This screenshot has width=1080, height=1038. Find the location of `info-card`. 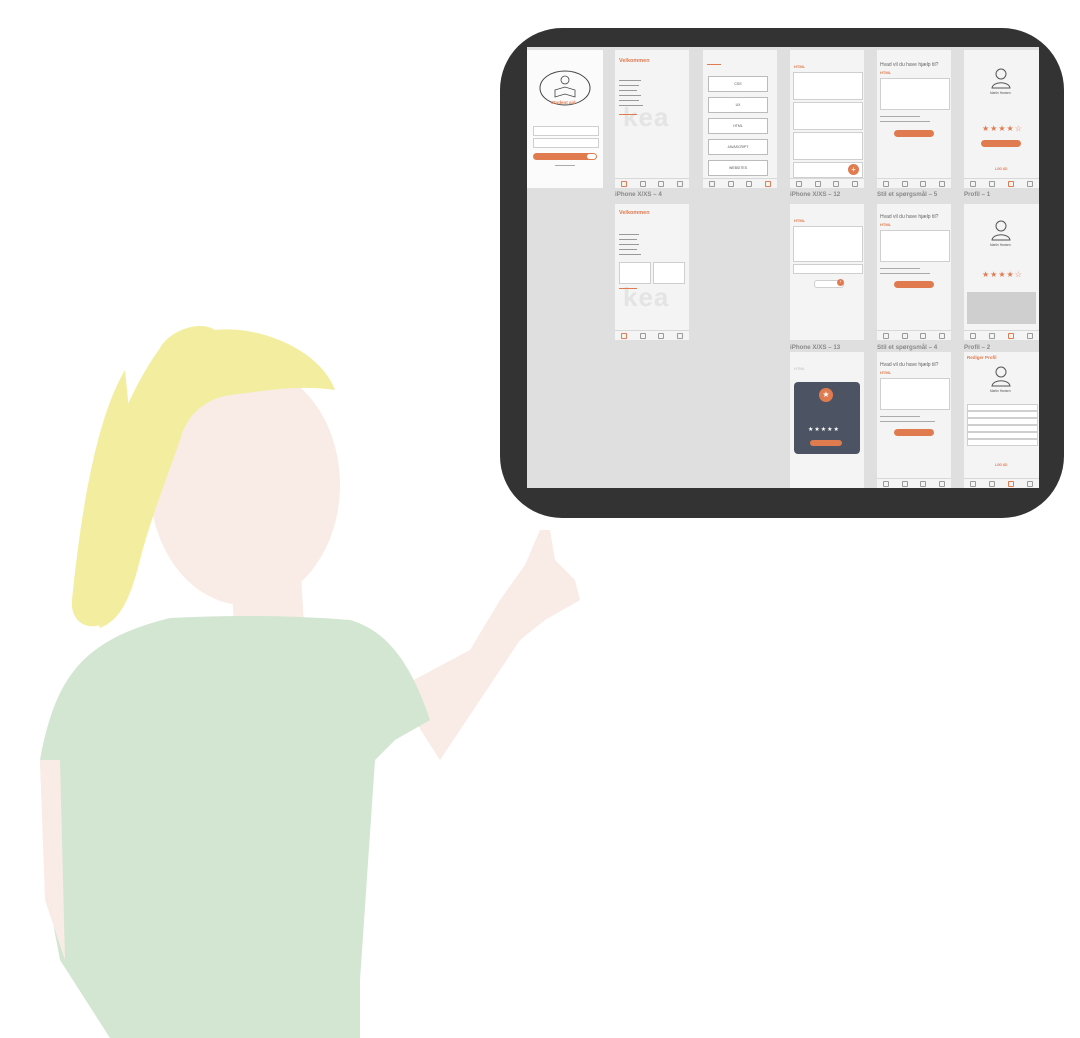

info-card is located at coordinates (635, 273).